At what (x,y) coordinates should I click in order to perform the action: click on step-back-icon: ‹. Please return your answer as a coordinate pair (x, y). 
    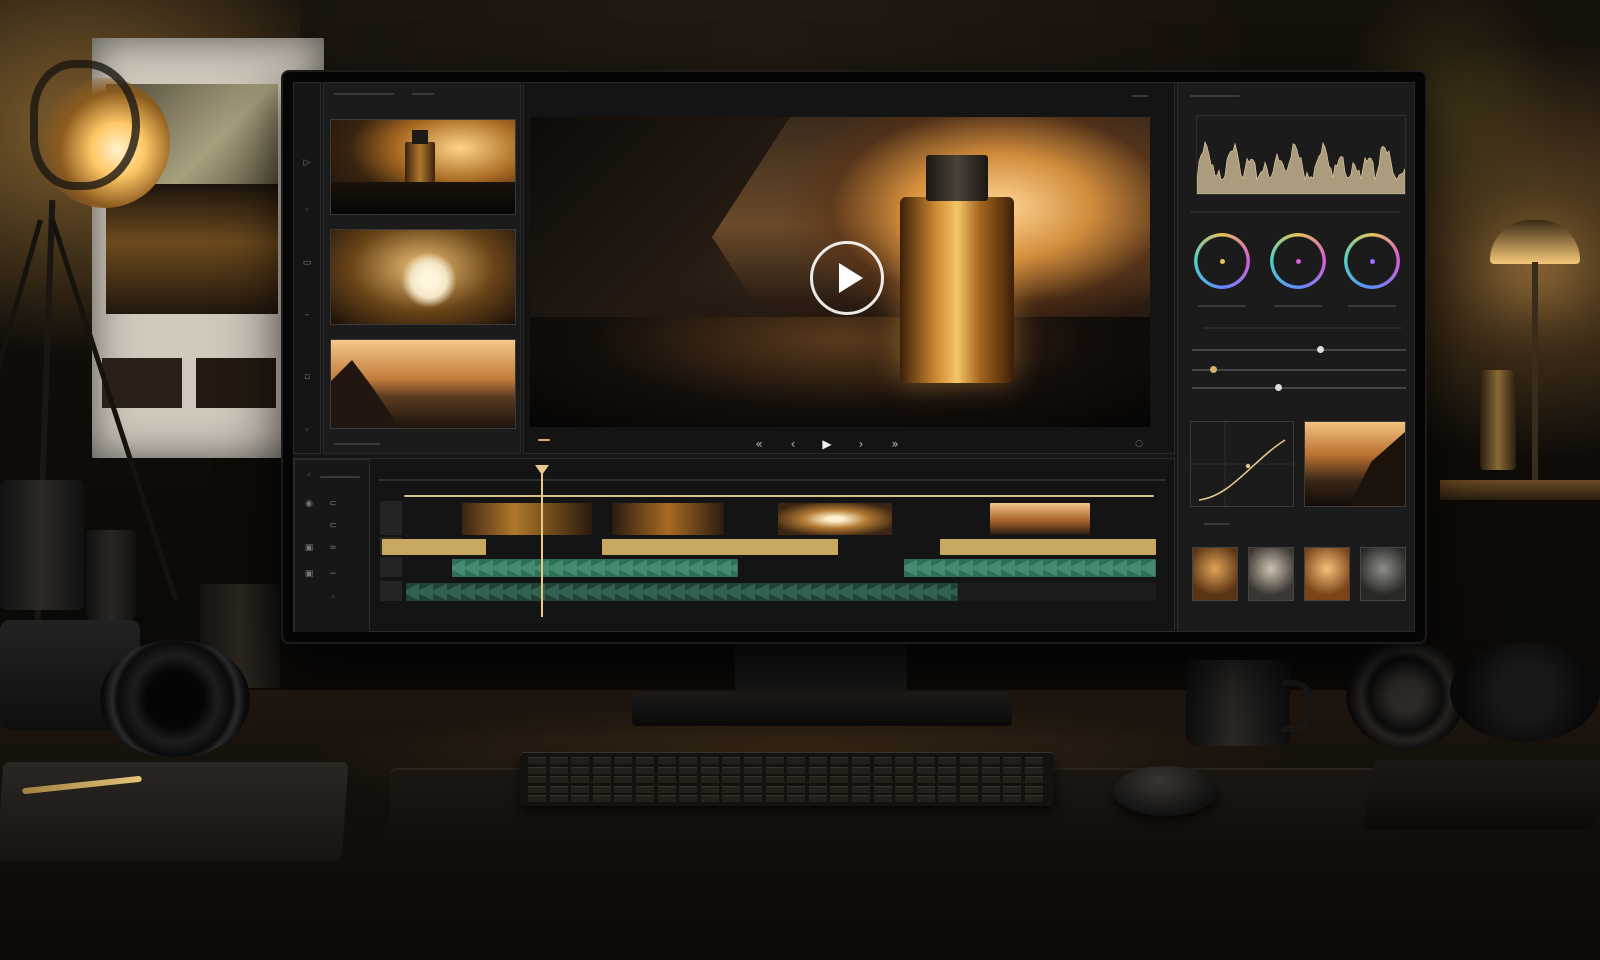
    Looking at the image, I should click on (793, 444).